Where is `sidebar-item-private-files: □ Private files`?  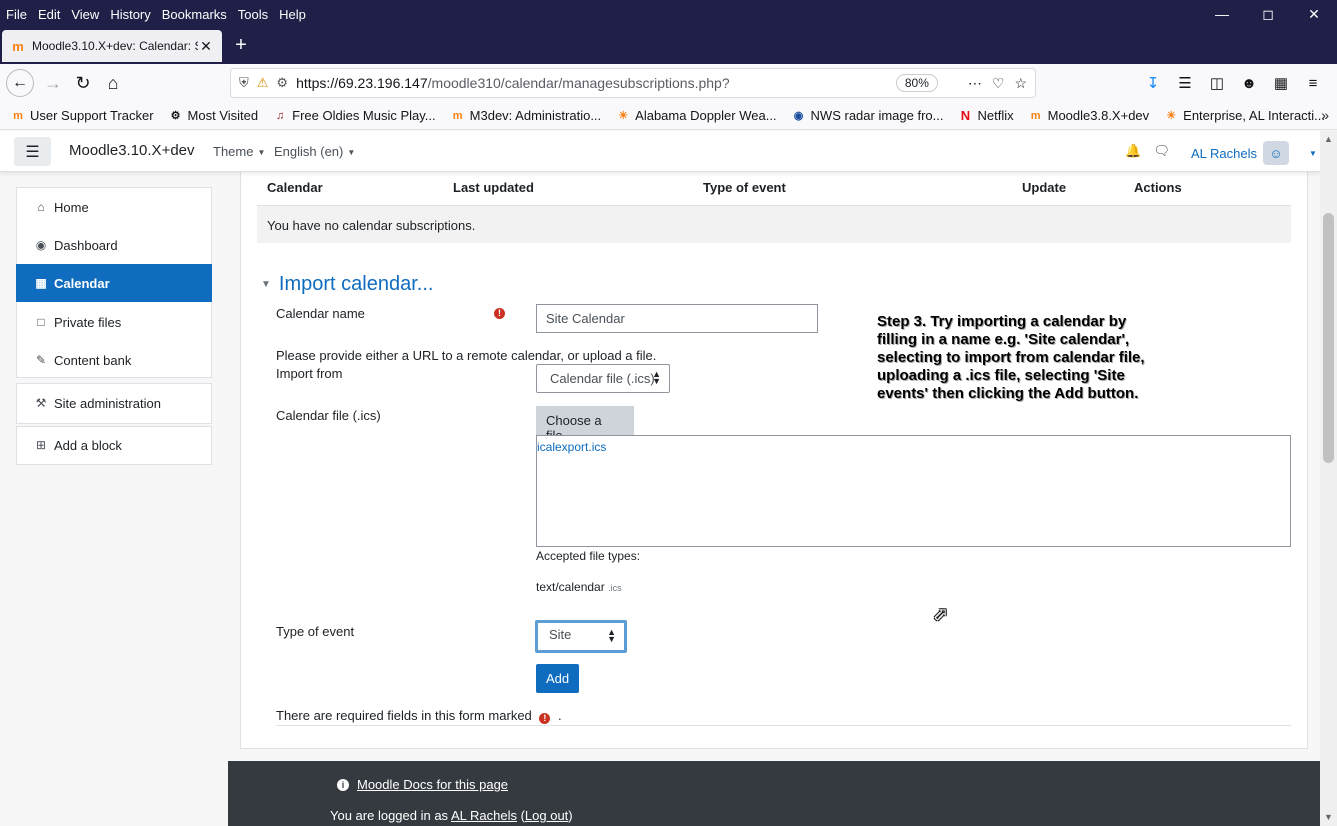
sidebar-item-private-files: □ Private files is located at coordinates (114, 322).